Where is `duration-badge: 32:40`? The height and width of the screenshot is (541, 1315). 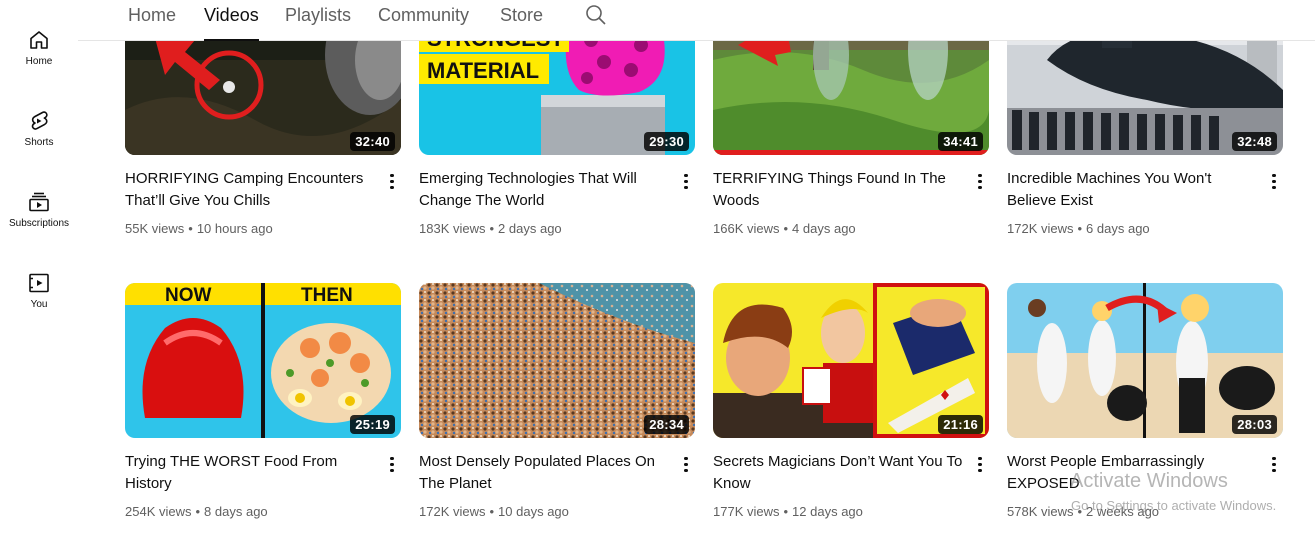 duration-badge: 32:40 is located at coordinates (372, 141).